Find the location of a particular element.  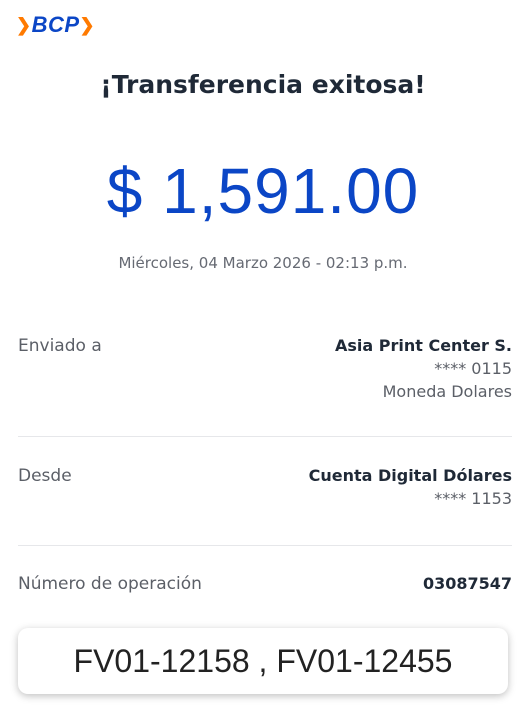

recipient-account: **** 0115 is located at coordinates (473, 368).